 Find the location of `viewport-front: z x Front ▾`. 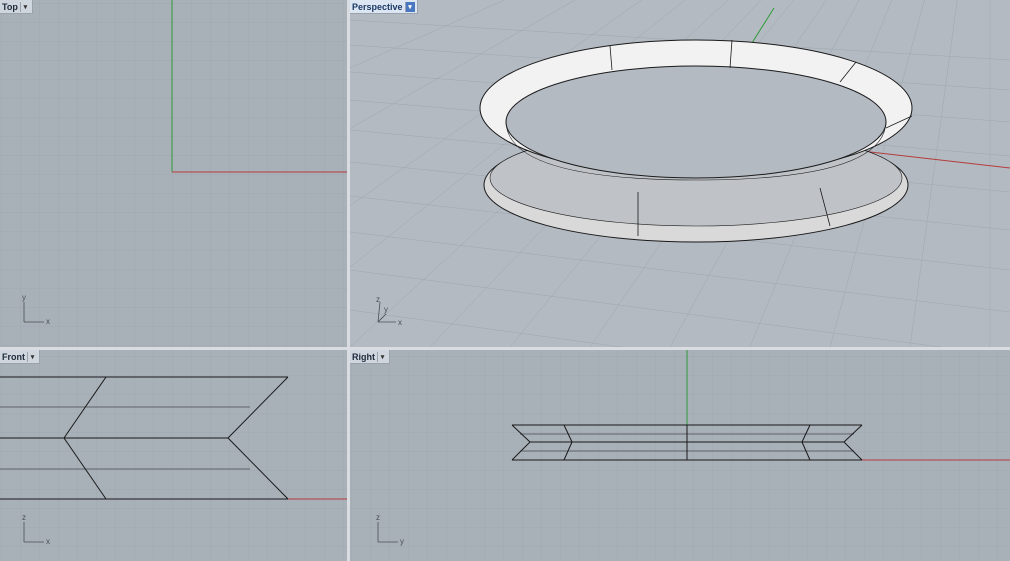

viewport-front: z x Front ▾ is located at coordinates (173, 455).